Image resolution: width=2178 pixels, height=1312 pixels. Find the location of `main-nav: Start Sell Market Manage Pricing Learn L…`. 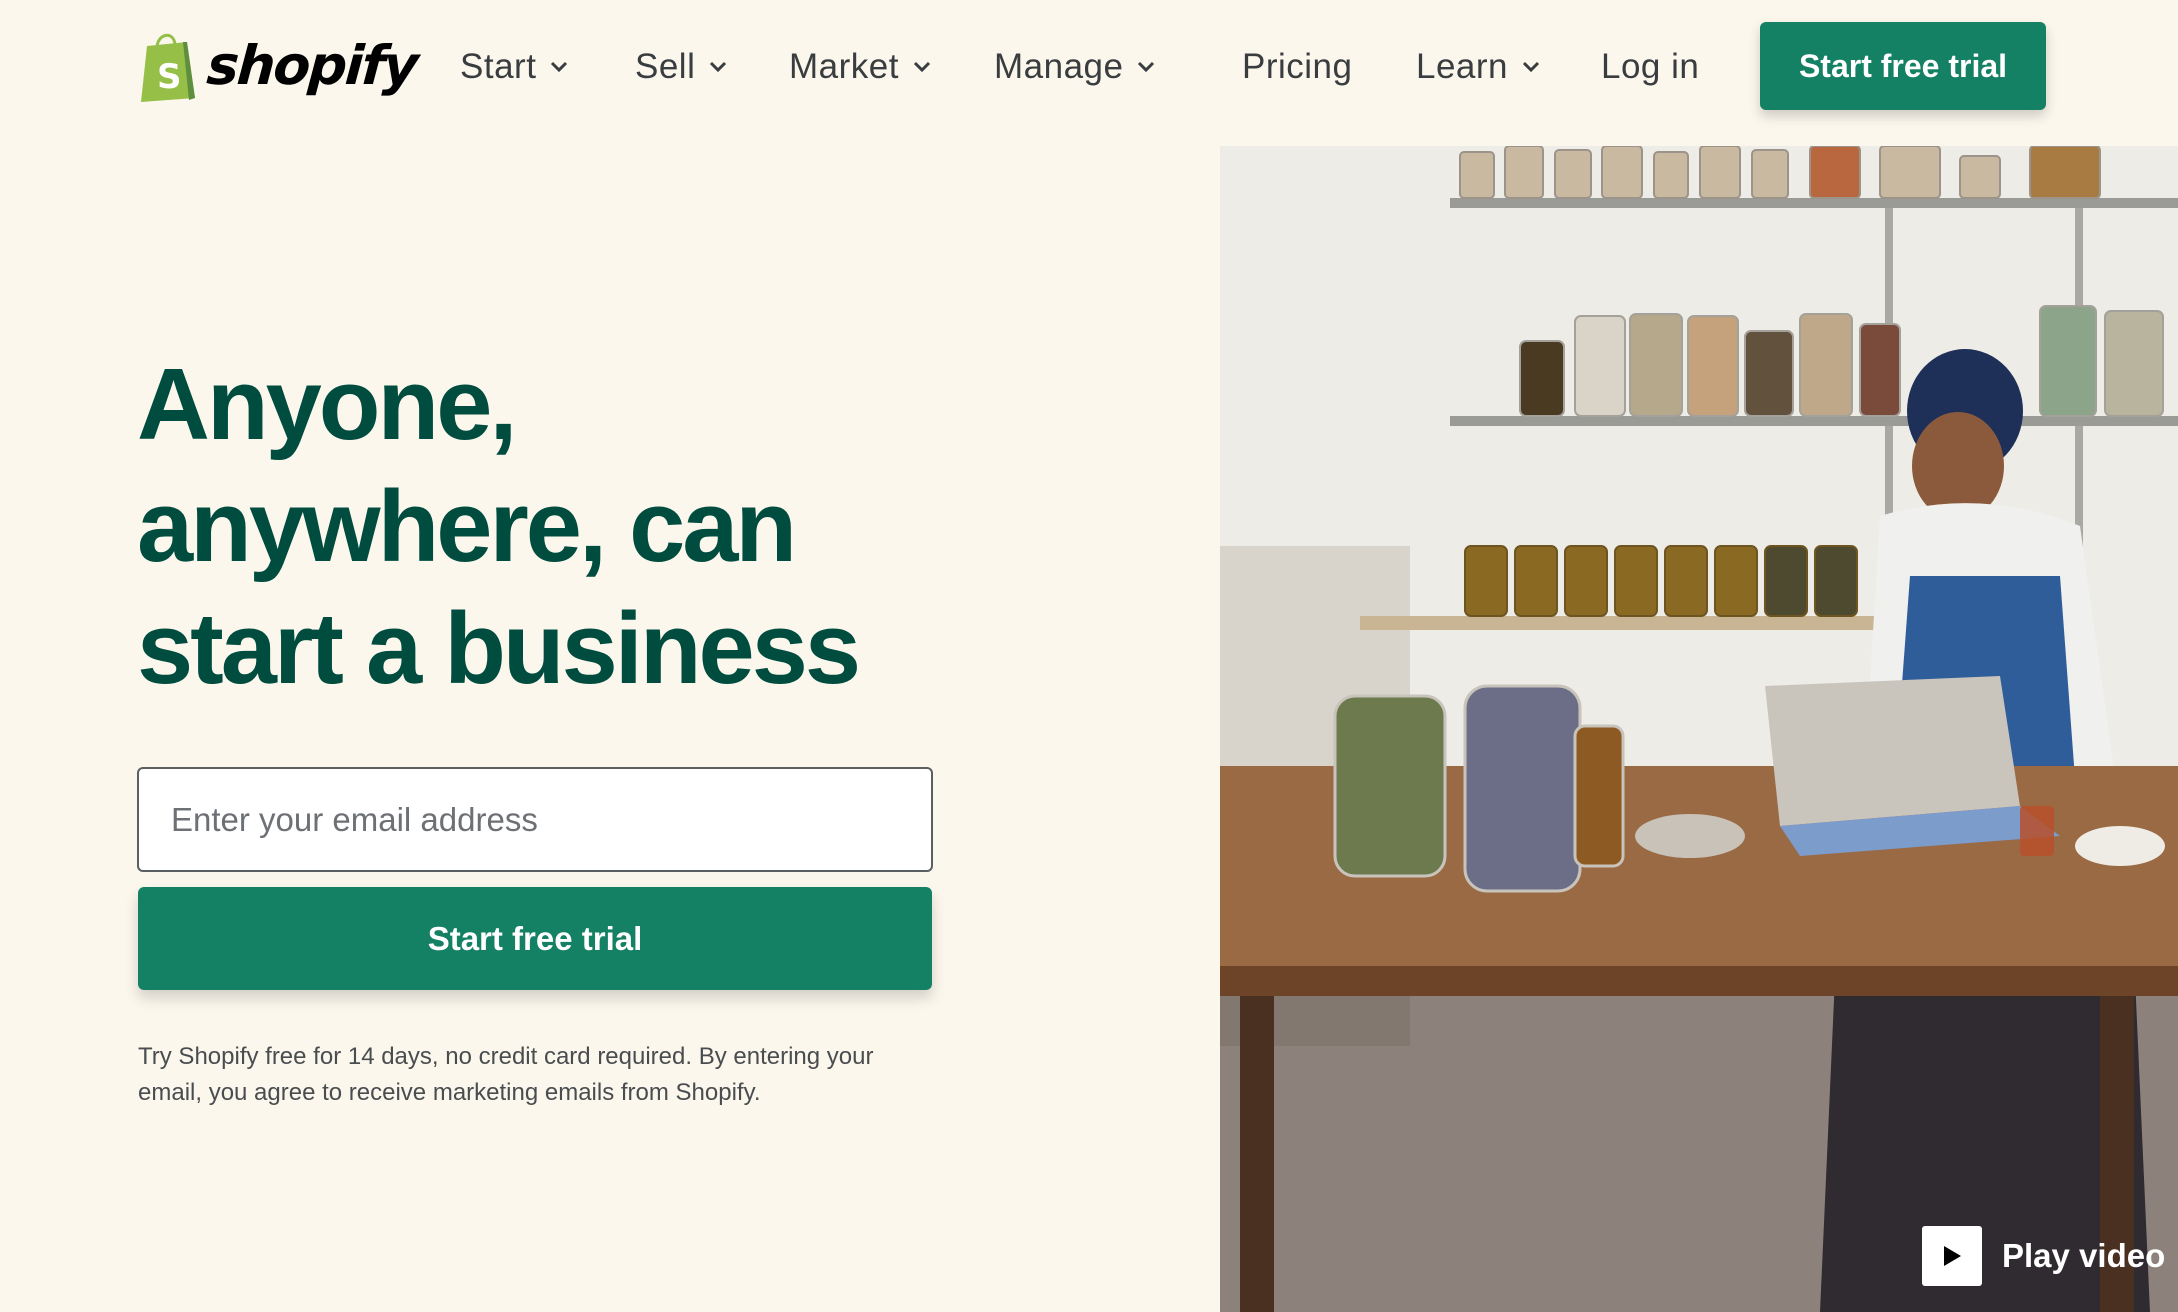

main-nav: Start Sell Market Manage Pricing Learn L… is located at coordinates (1089, 67).